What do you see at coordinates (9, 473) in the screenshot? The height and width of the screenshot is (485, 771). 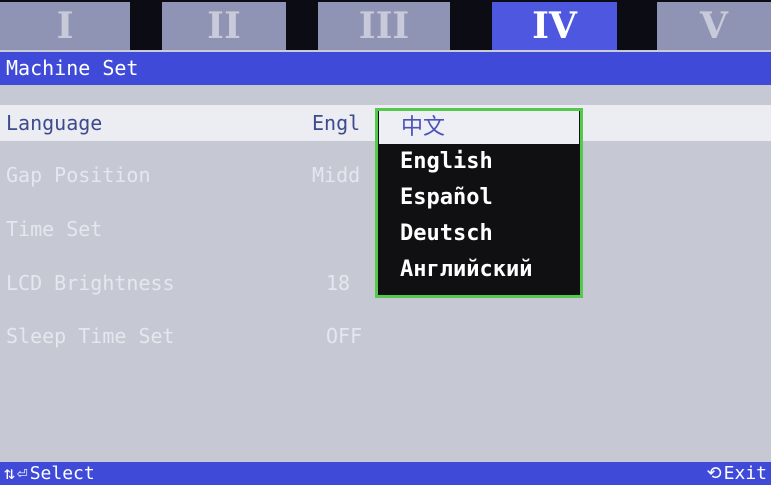 I see `up-down-arrows-icon: ⇅` at bounding box center [9, 473].